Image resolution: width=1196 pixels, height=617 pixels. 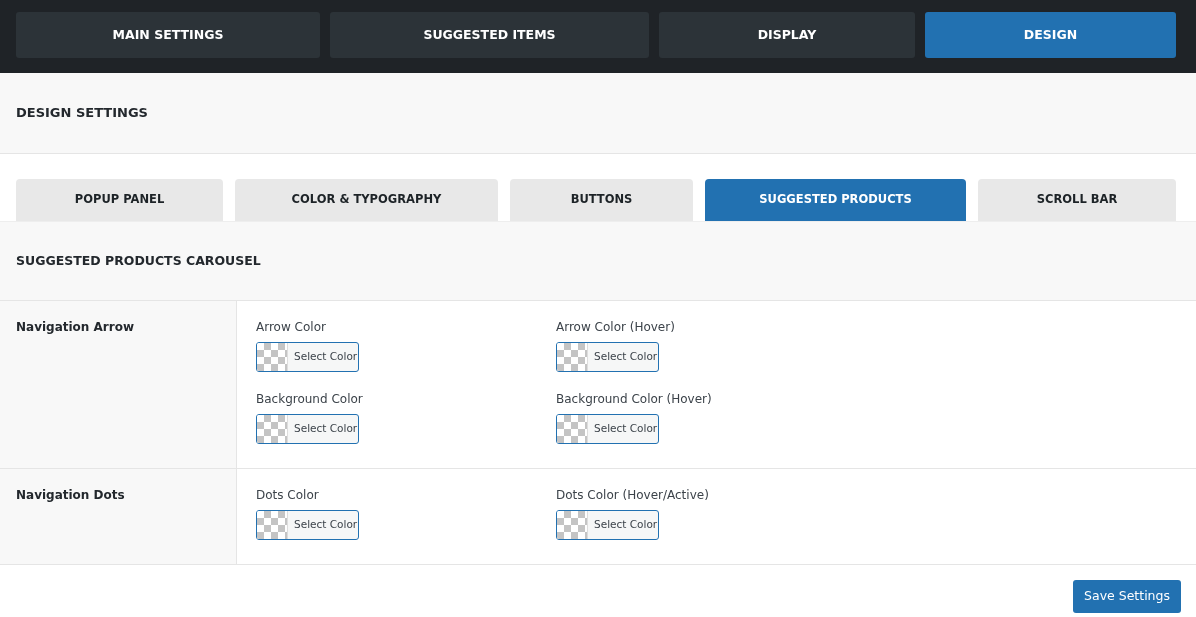 What do you see at coordinates (1127, 596) in the screenshot?
I see `save-settings-button: Save Settings` at bounding box center [1127, 596].